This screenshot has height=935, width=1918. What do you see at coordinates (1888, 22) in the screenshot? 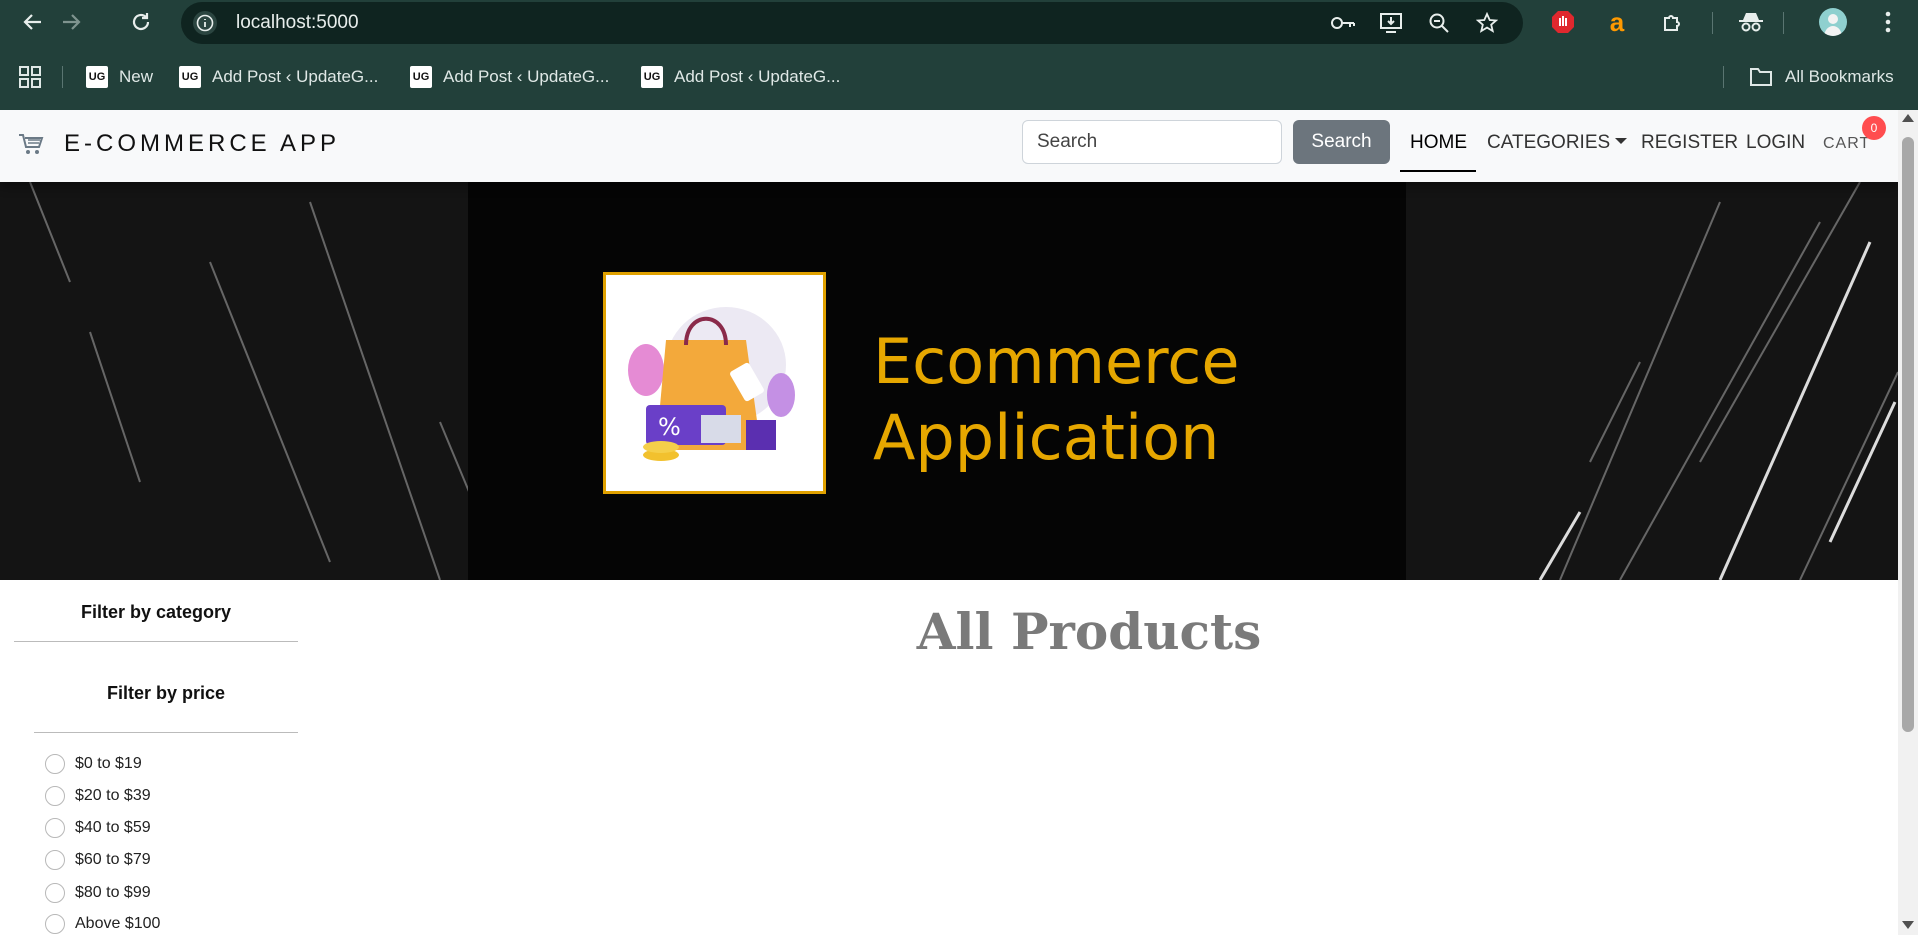
I see `menu-icon` at bounding box center [1888, 22].